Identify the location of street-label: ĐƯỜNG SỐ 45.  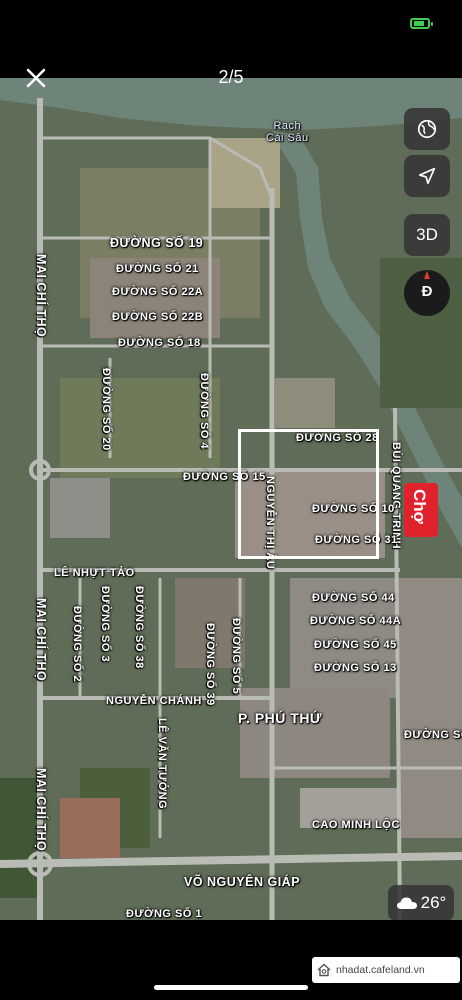
(355, 645).